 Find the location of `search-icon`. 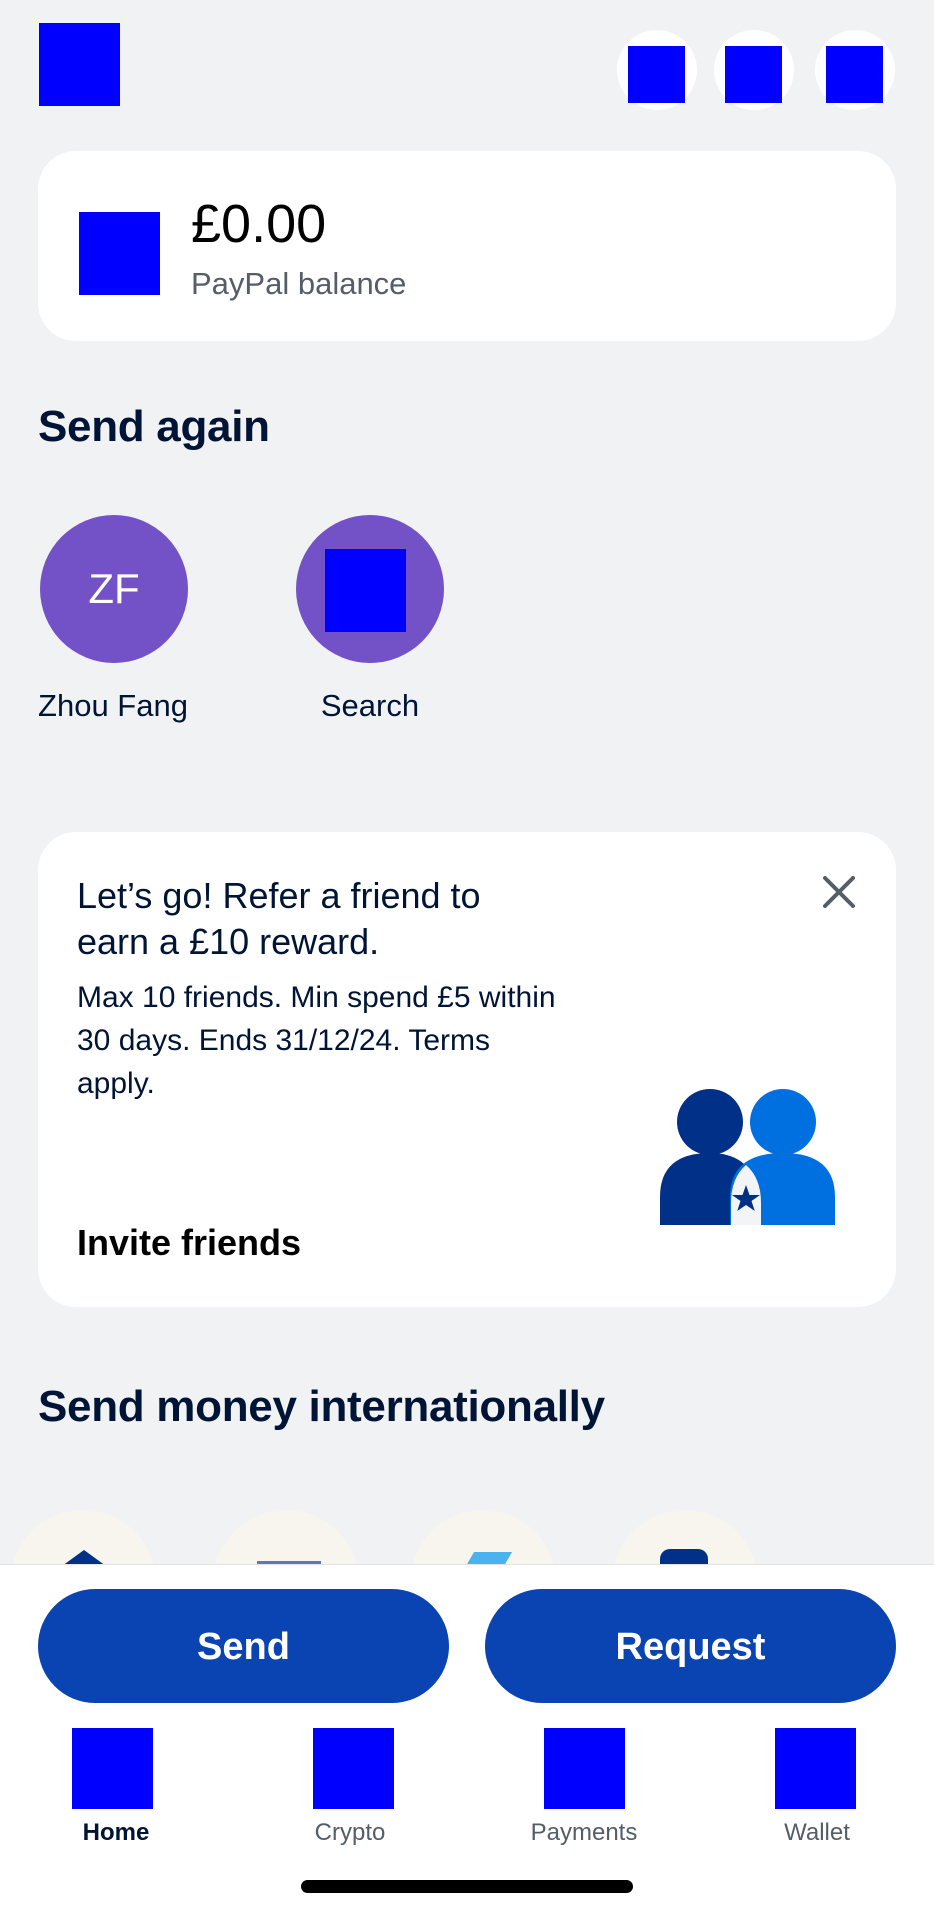

search-icon is located at coordinates (365, 590).